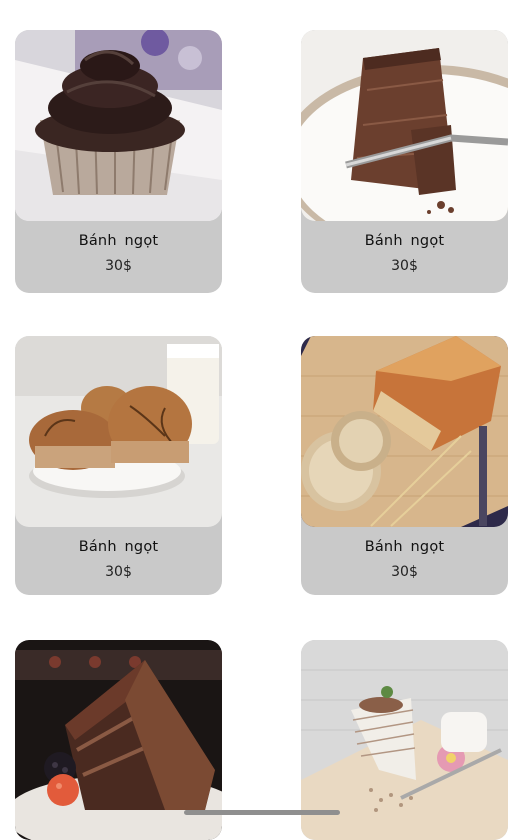  I want to click on product-image-chocolate-cake-slice, so click(404, 125).